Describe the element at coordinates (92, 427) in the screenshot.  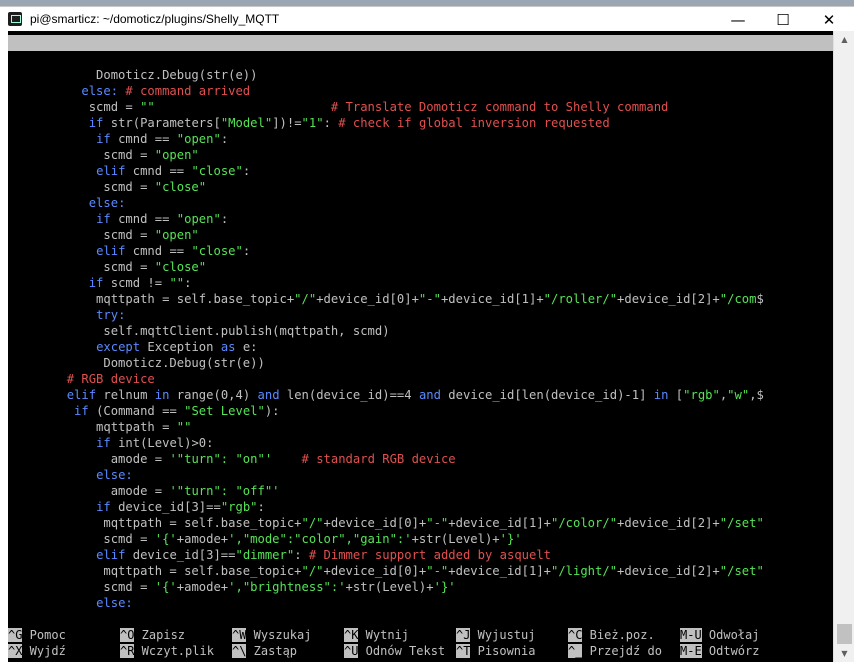
I see `code-token: mqttpath =` at that location.